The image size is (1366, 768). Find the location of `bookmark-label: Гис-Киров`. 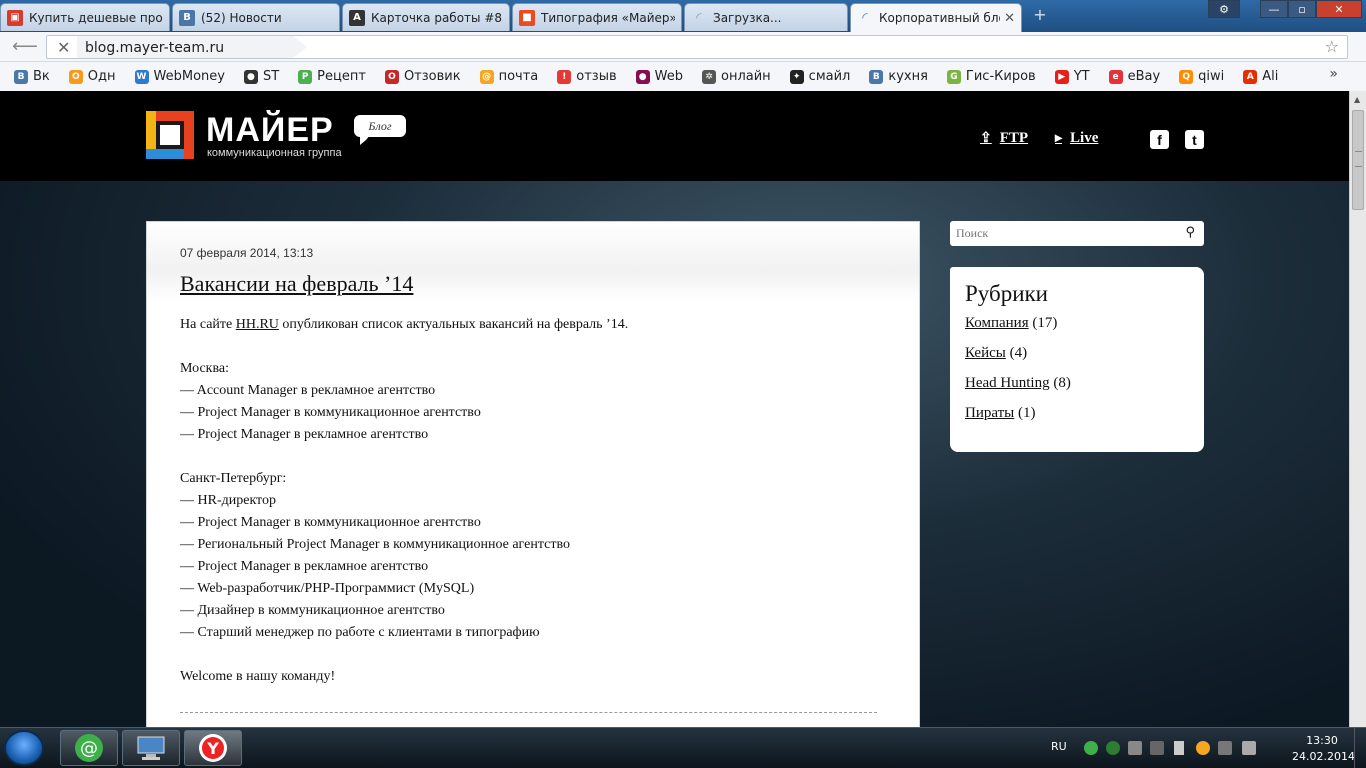

bookmark-label: Гис-Киров is located at coordinates (1000, 76).